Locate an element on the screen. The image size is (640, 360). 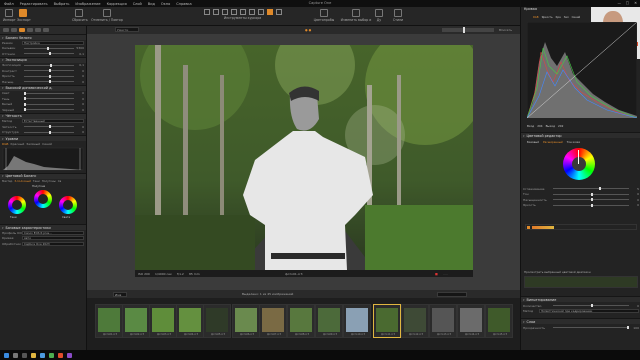
vignette-header: ▾ Виньетирование is located at coordinates (580, 299).